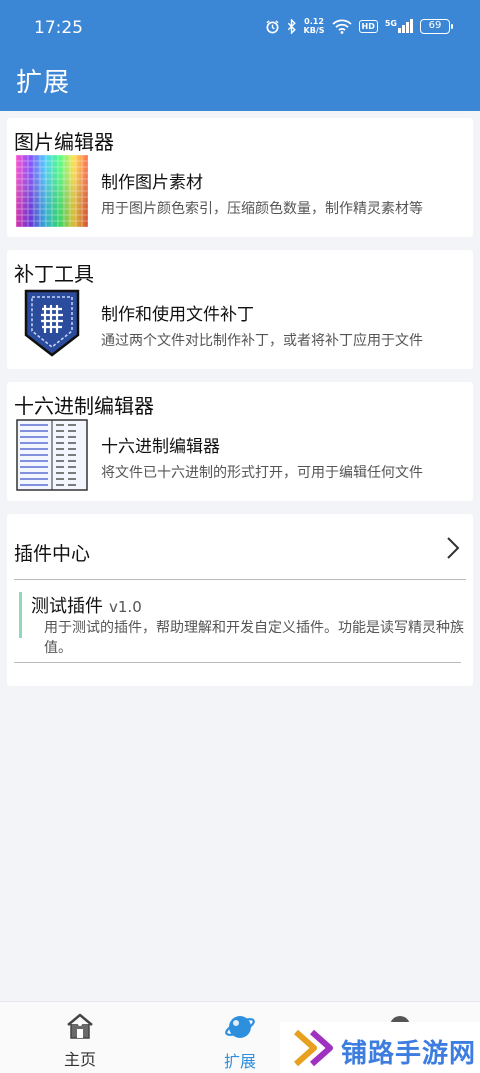 The image size is (480, 1073). Describe the element at coordinates (436, 26) in the screenshot. I see `battery-indicator: 69` at that location.